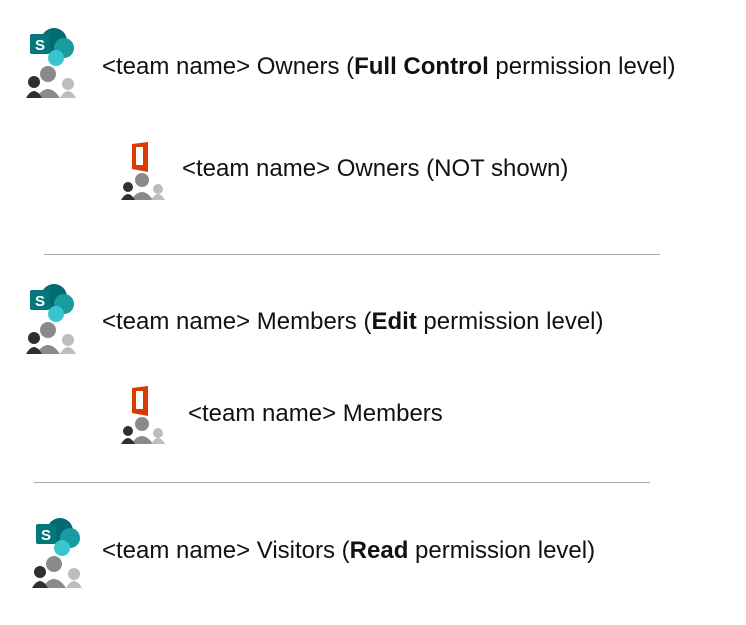  I want to click on owners-office-group: <team name> Owners (NOT shown), so click(343, 172).